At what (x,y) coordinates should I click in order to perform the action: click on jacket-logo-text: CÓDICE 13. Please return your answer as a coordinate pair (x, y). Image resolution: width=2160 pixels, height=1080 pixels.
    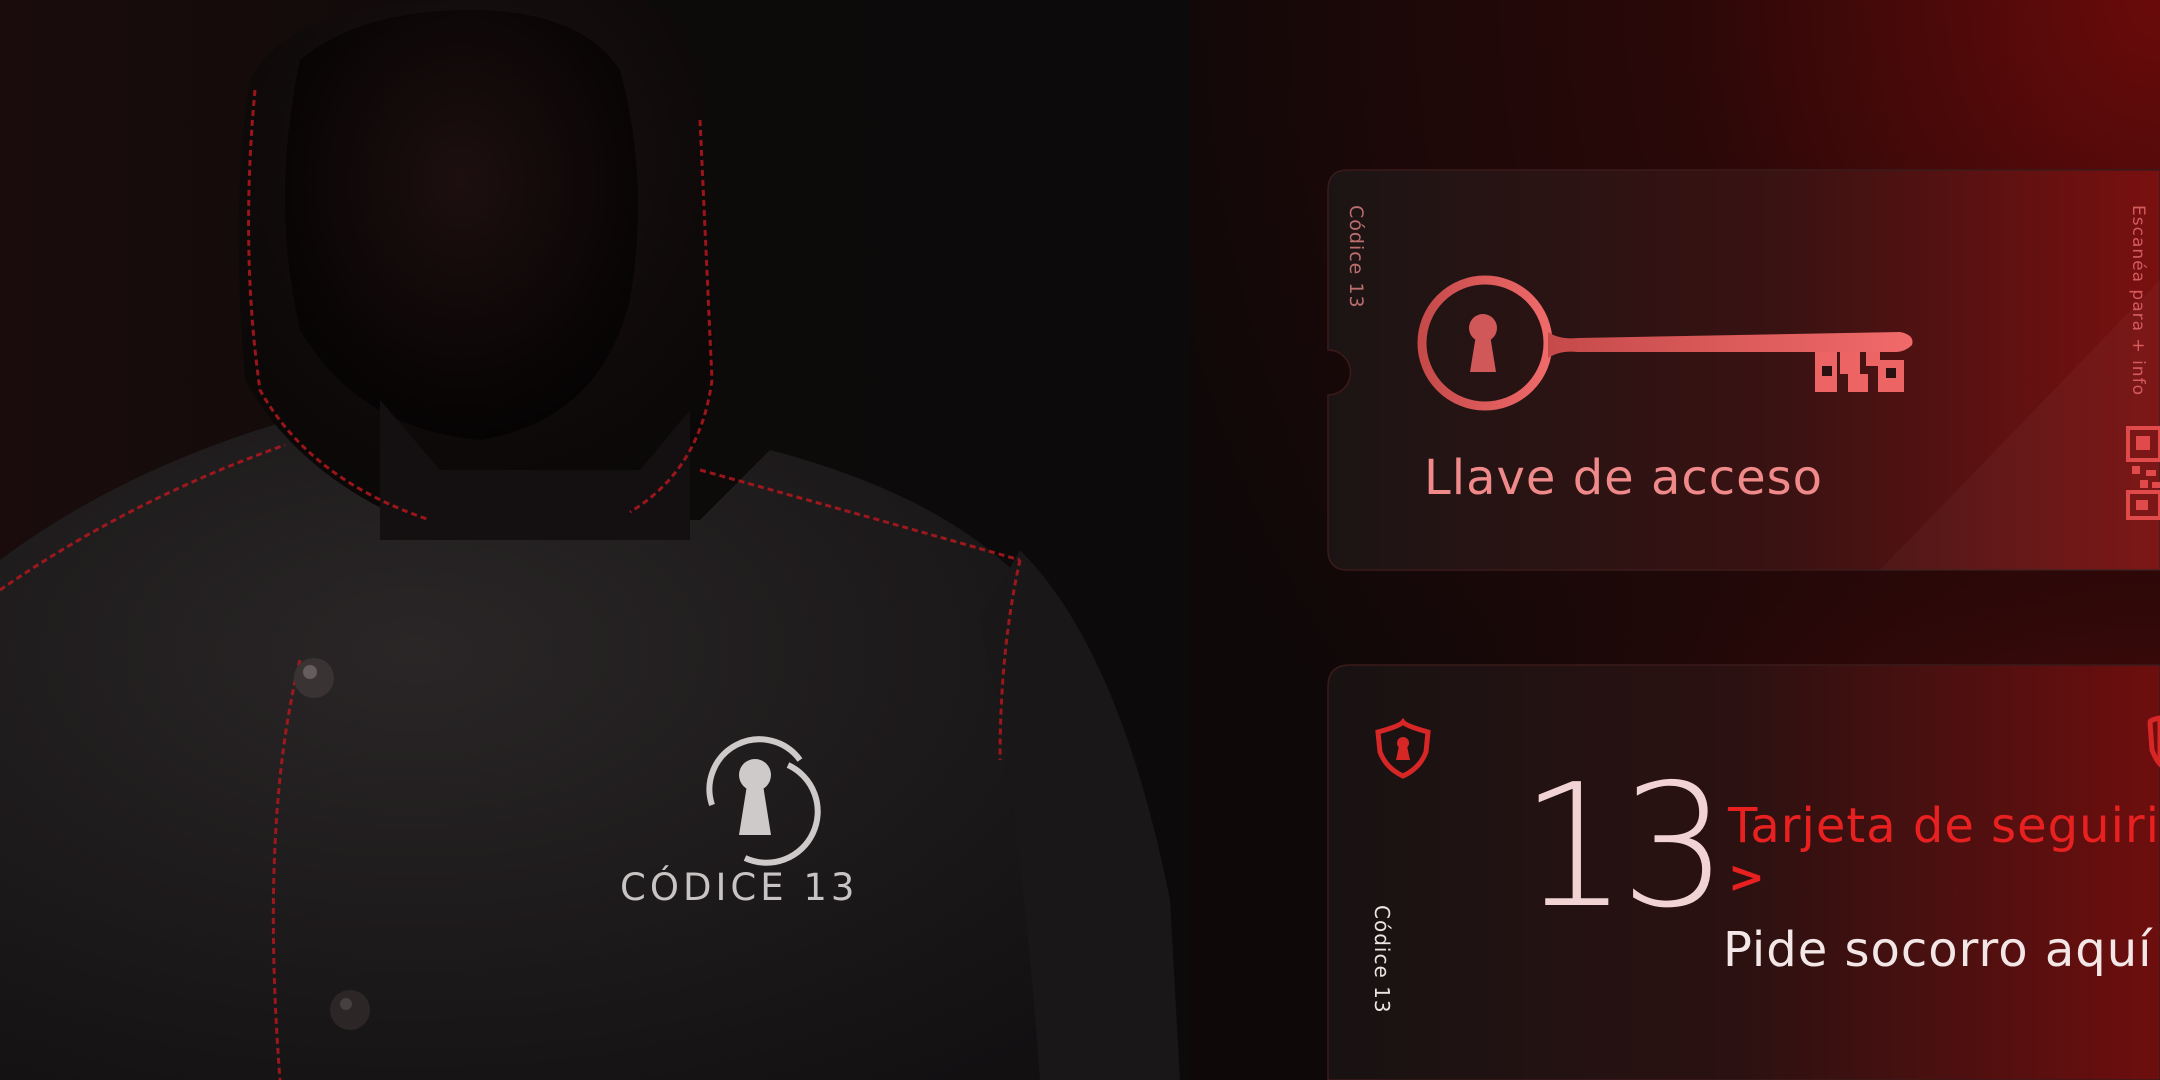
    Looking at the image, I should click on (739, 887).